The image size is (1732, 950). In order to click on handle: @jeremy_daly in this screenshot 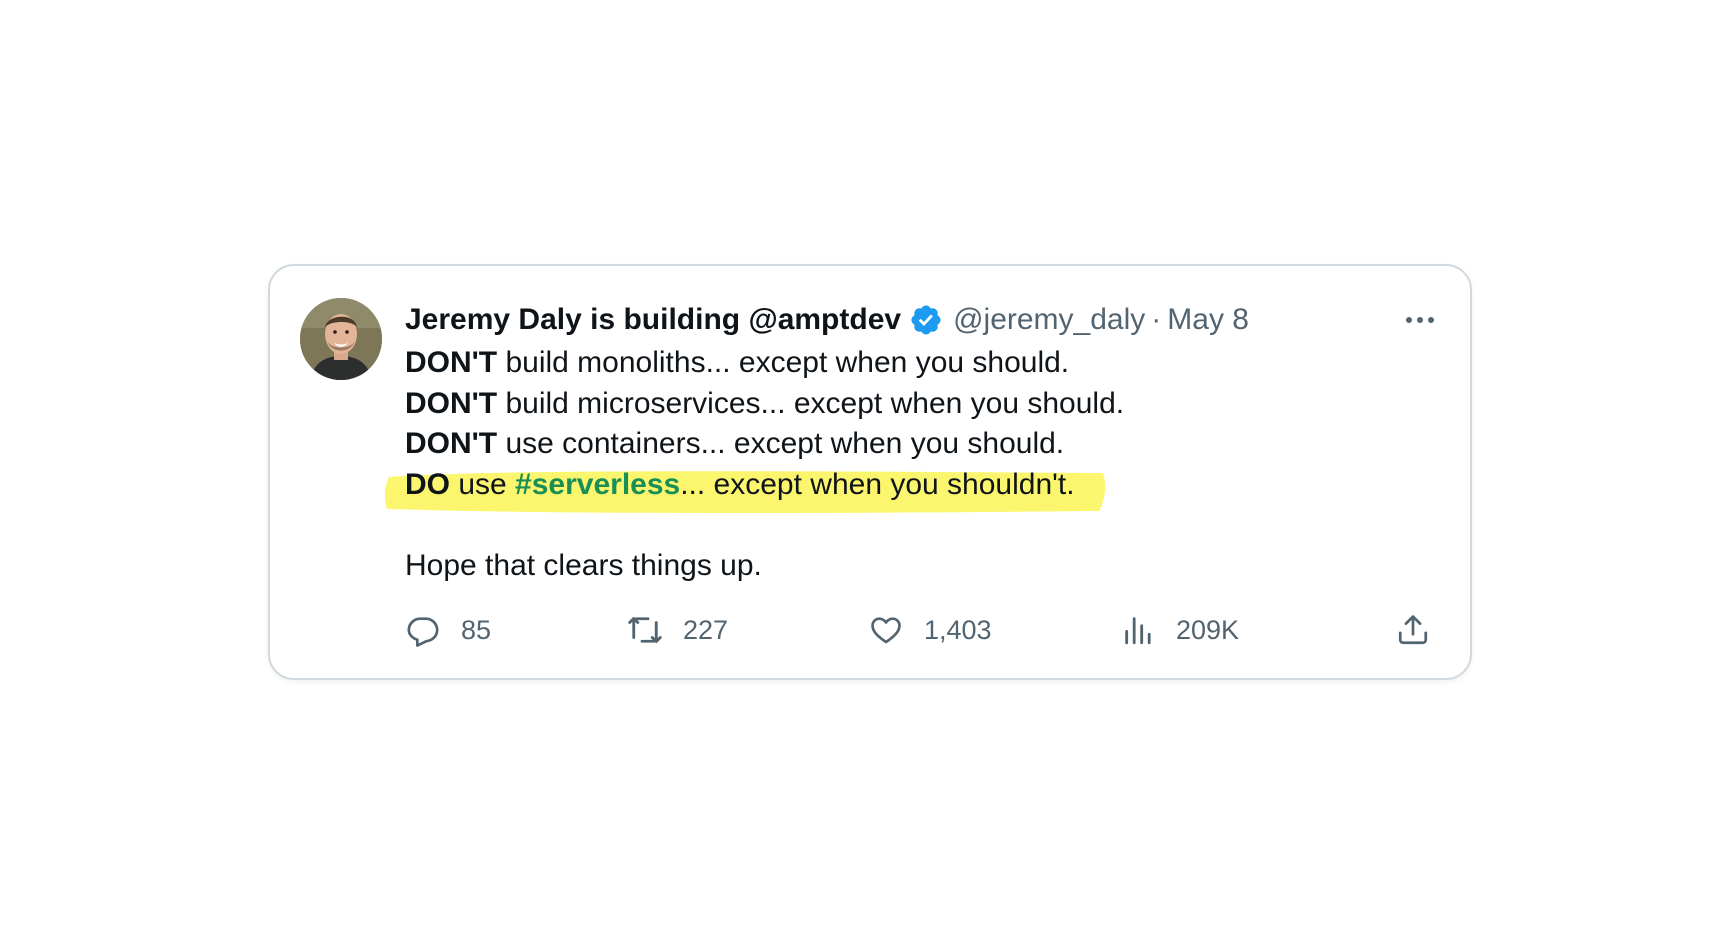, I will do `click(1049, 320)`.